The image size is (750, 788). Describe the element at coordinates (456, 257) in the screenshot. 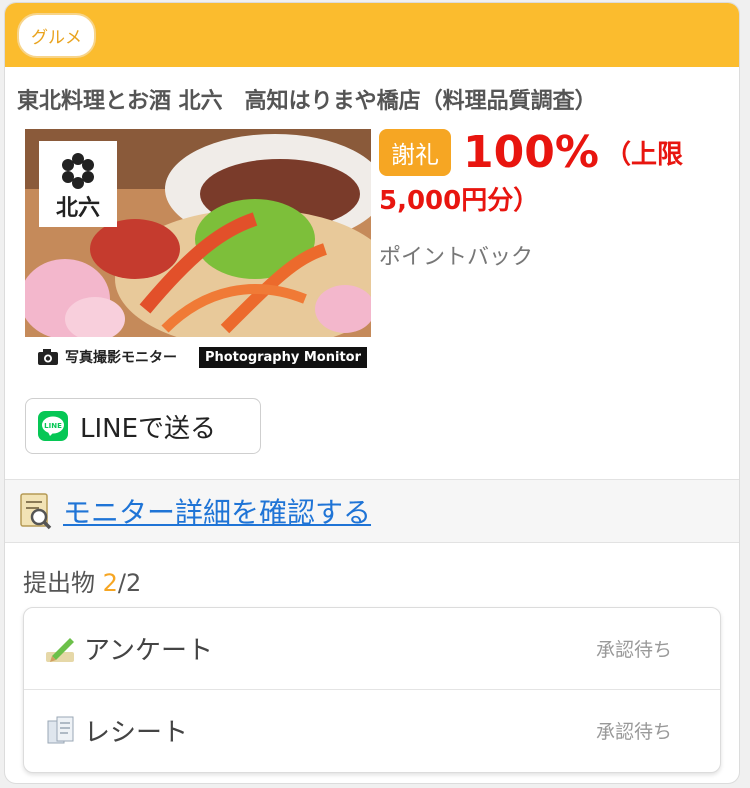

I see `reward-type: ポイントバック` at that location.